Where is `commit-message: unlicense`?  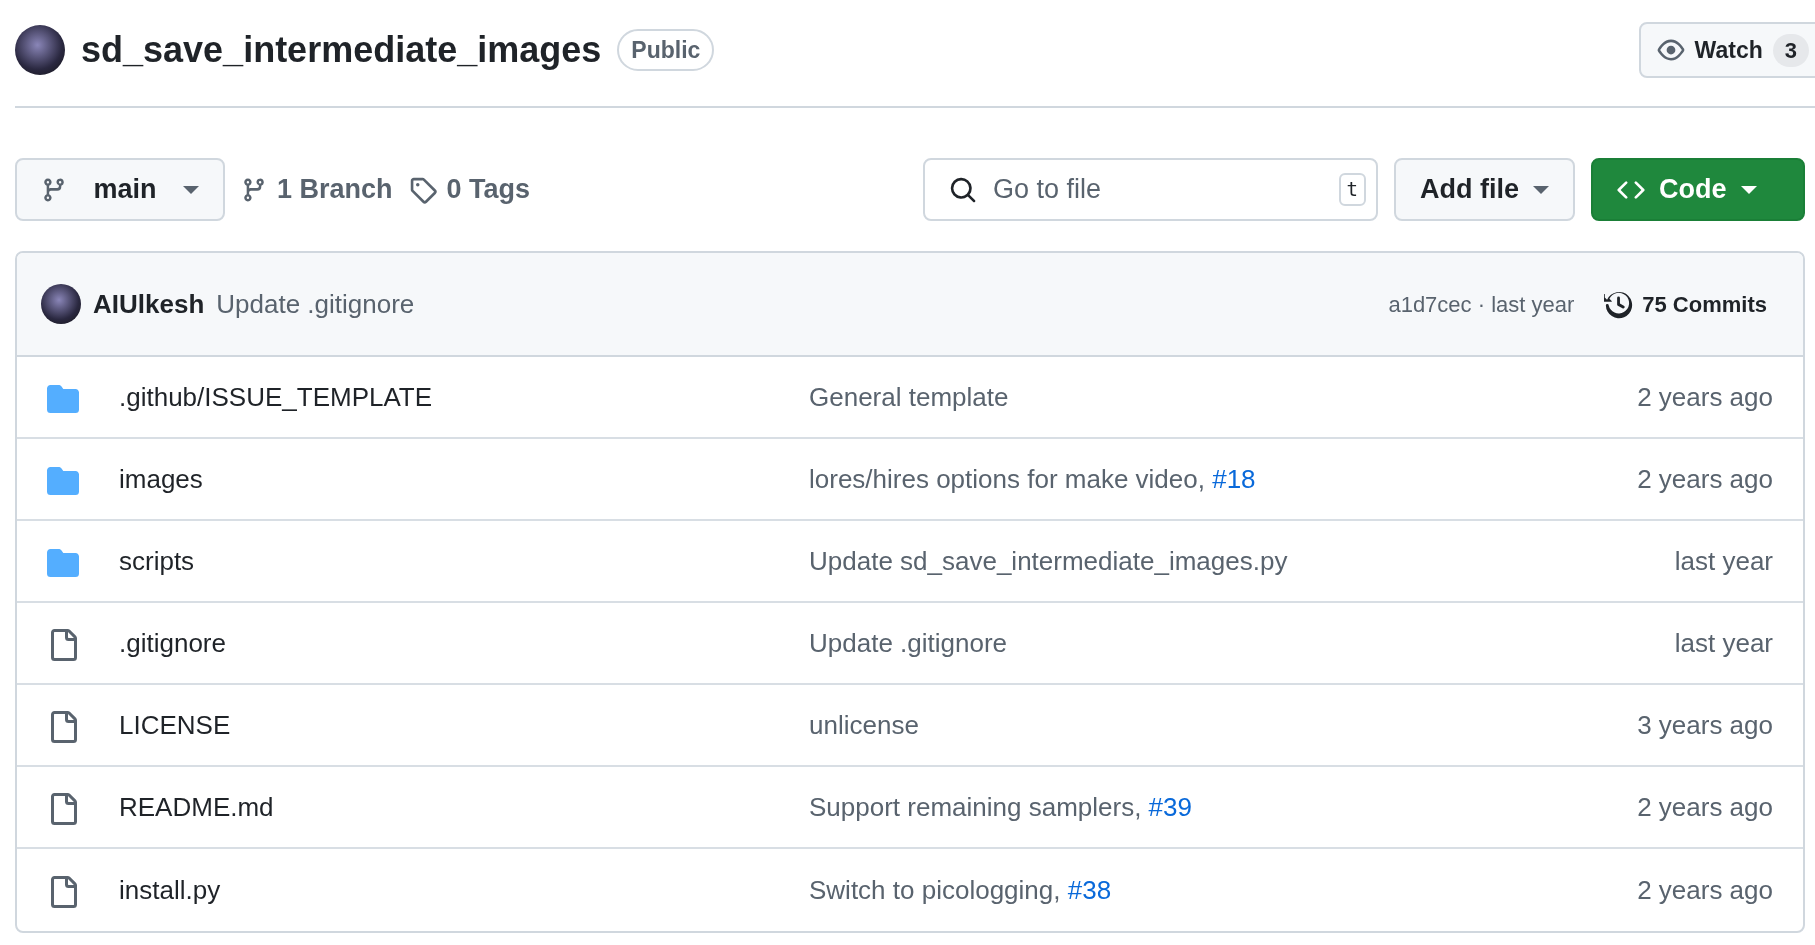 commit-message: unlicense is located at coordinates (864, 725).